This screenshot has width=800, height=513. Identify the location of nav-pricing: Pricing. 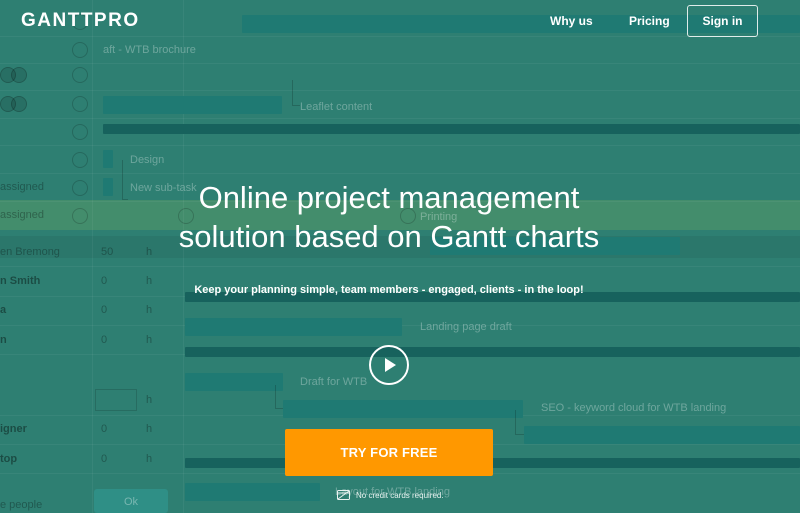
(649, 21).